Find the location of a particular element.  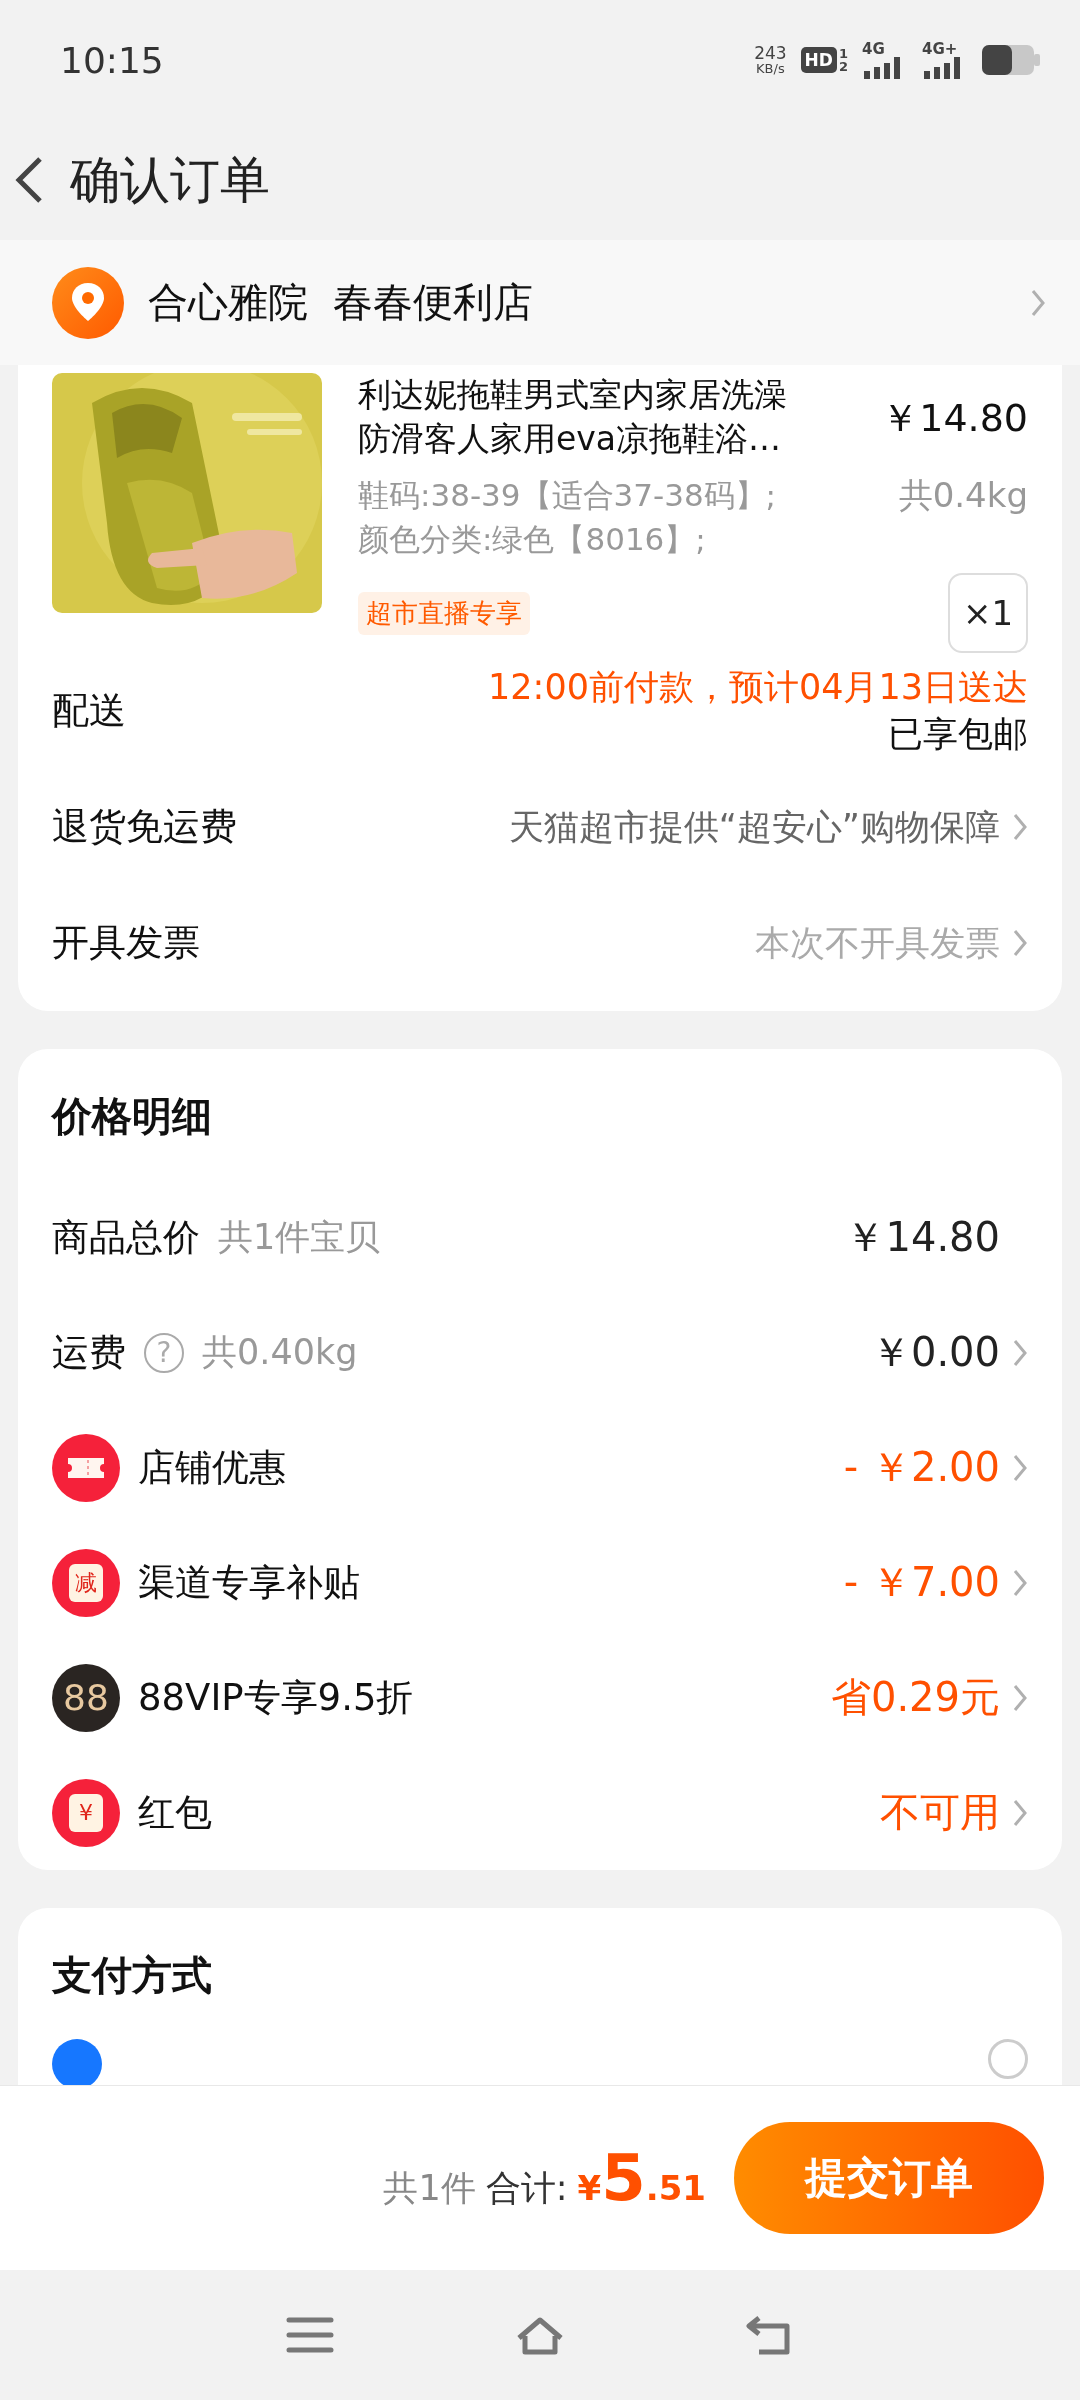

back-button is located at coordinates (29, 180).